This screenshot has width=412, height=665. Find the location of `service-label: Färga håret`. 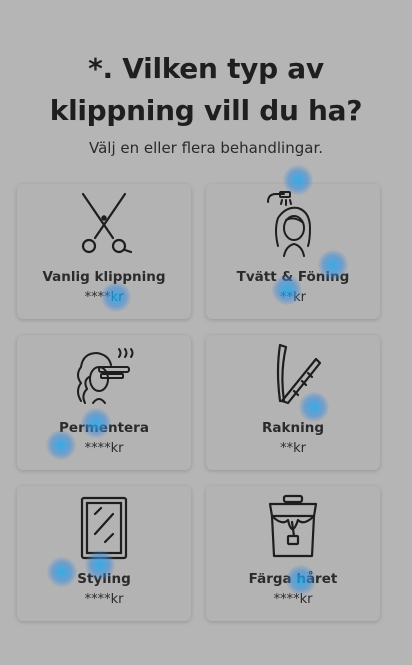

service-label: Färga håret is located at coordinates (293, 579).